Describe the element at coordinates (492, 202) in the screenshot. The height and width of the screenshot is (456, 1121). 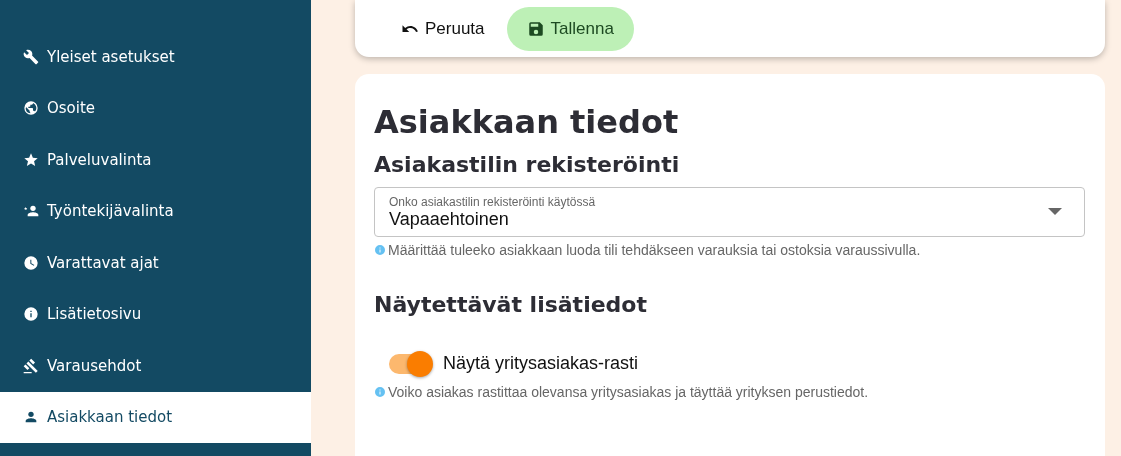
I see `select-label: Onko asiakastilin rekisteröinti käytössä` at that location.